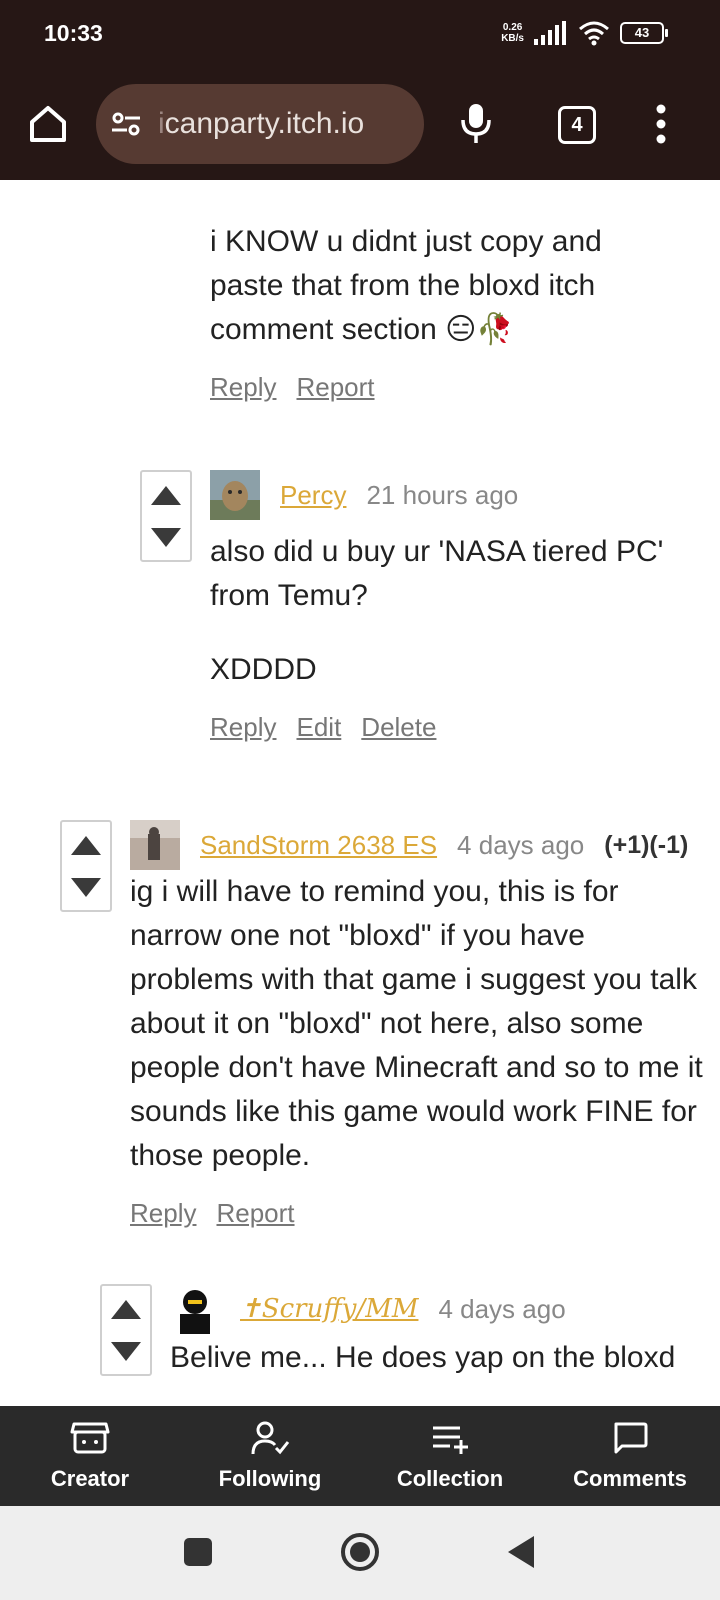 This screenshot has width=720, height=1600. I want to click on nav-creator: Creator, so click(90, 1456).